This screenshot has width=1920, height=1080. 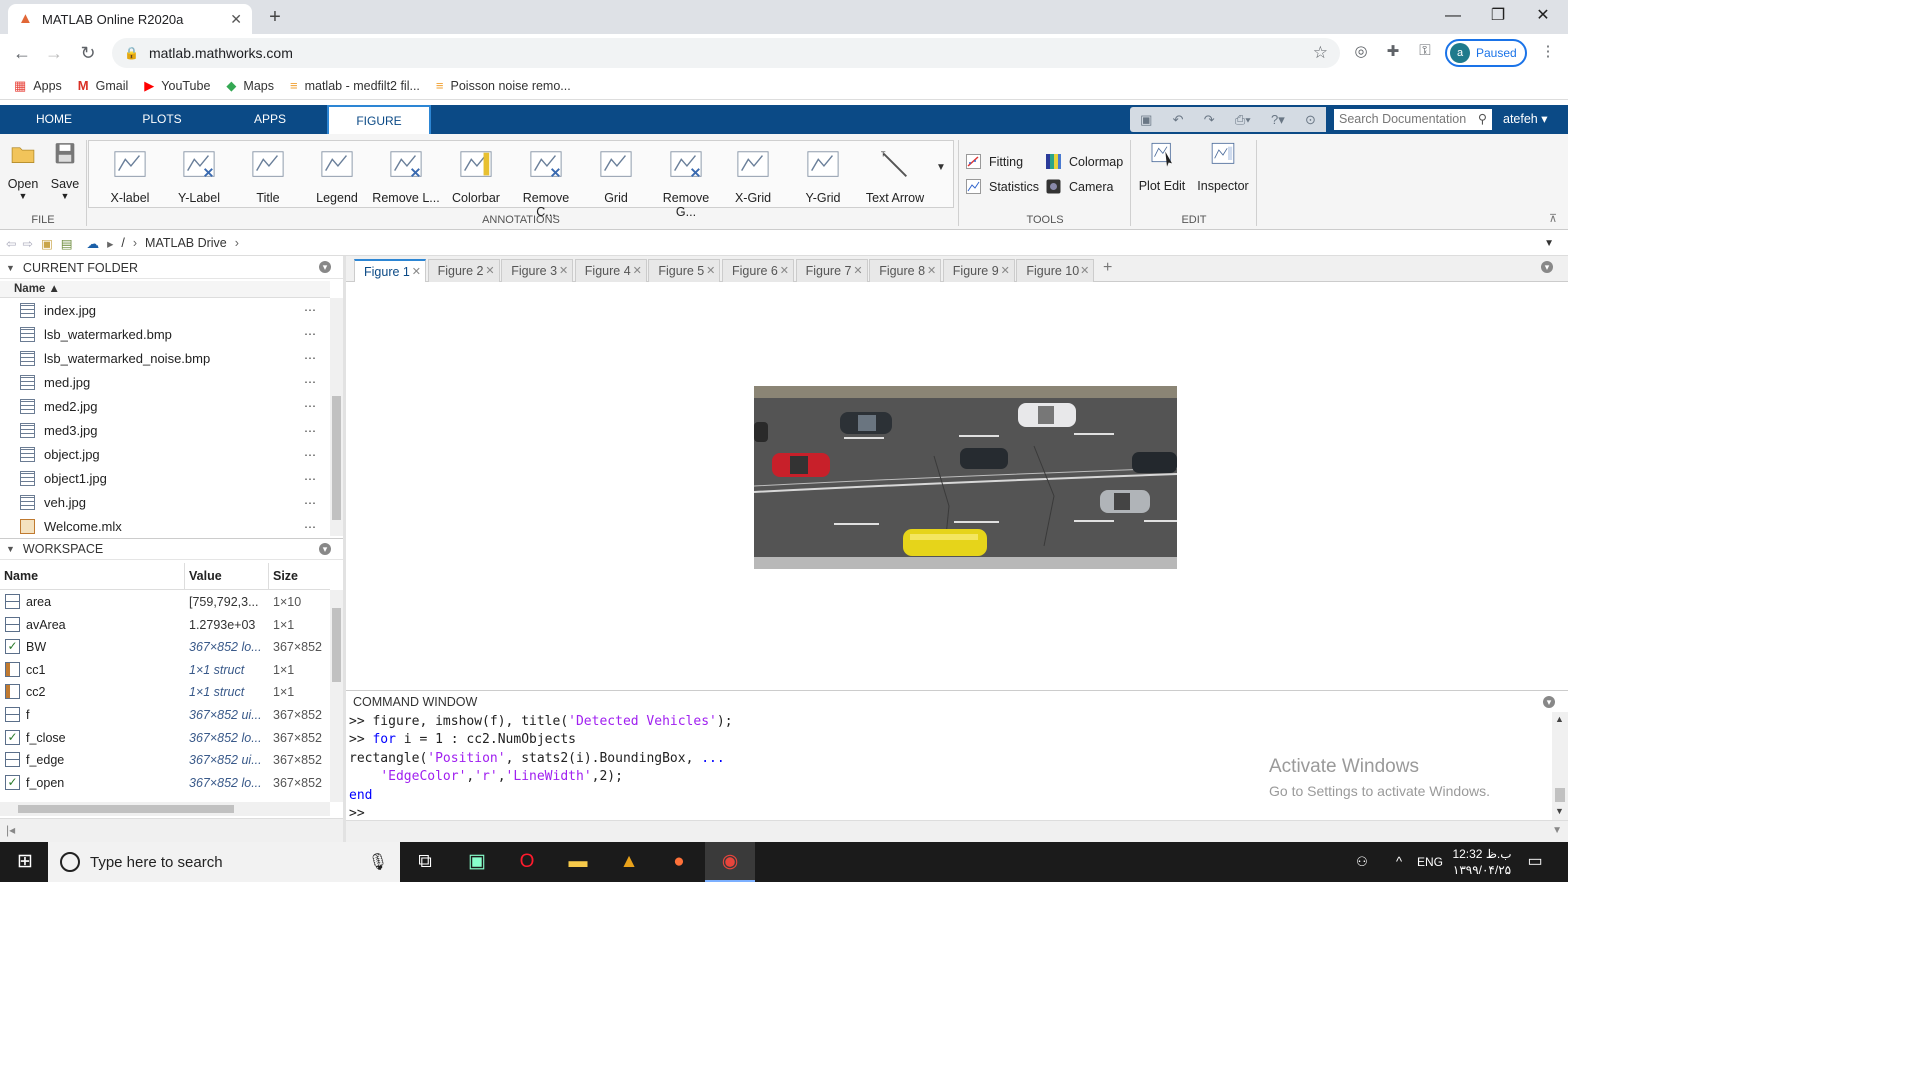 I want to click on annotation-button-8: Grid, so click(x=616, y=176).